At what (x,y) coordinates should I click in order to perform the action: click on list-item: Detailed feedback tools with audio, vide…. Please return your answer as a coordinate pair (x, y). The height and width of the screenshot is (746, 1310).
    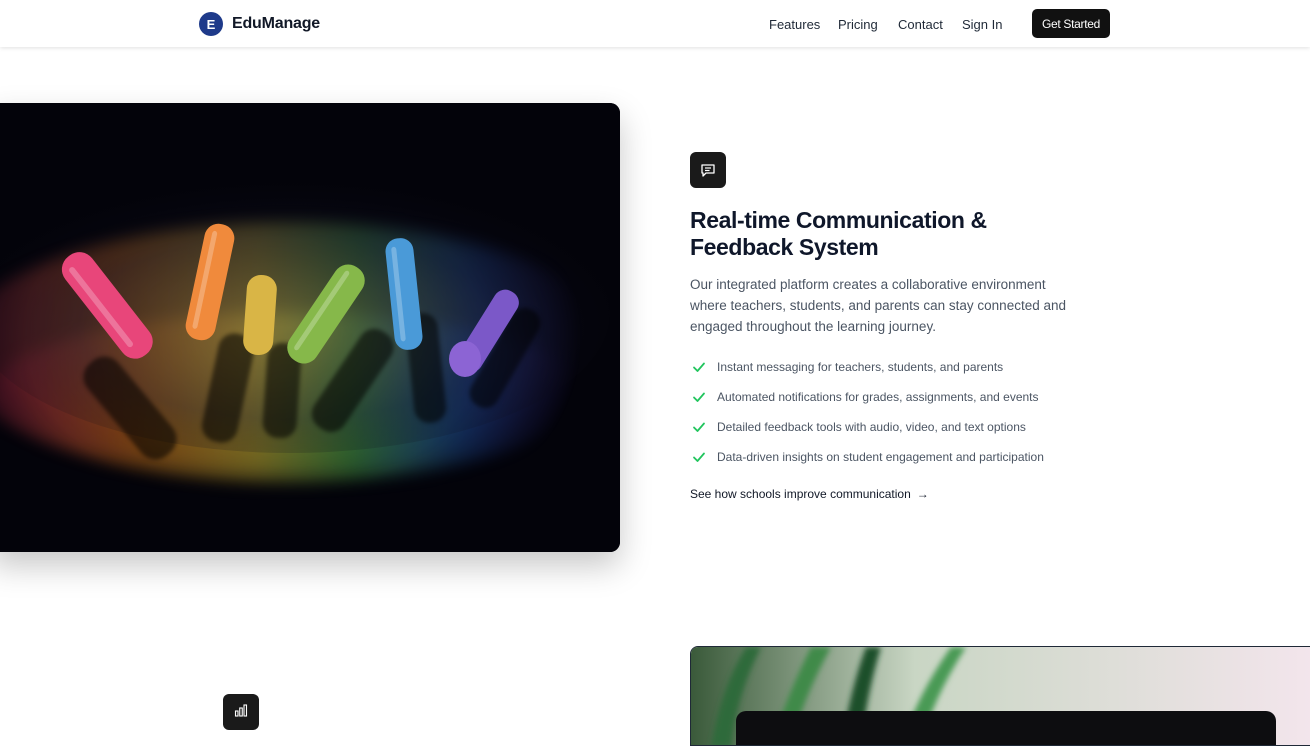
    Looking at the image, I should click on (867, 427).